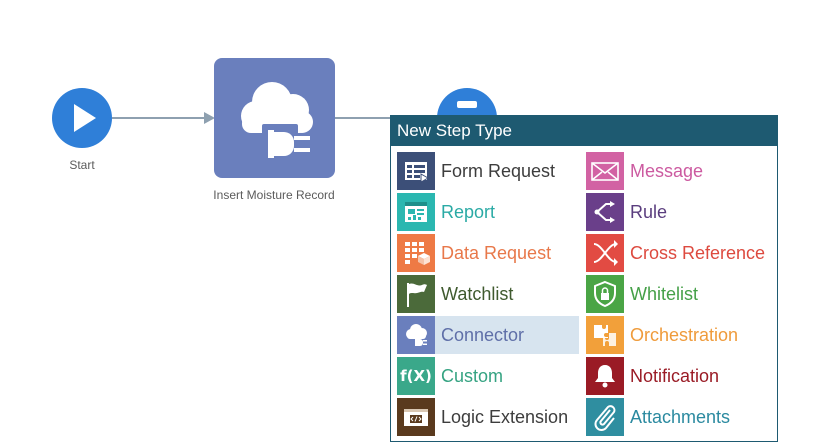 The width and height of the screenshot is (813, 442). I want to click on step-type-label: Notification, so click(675, 375).